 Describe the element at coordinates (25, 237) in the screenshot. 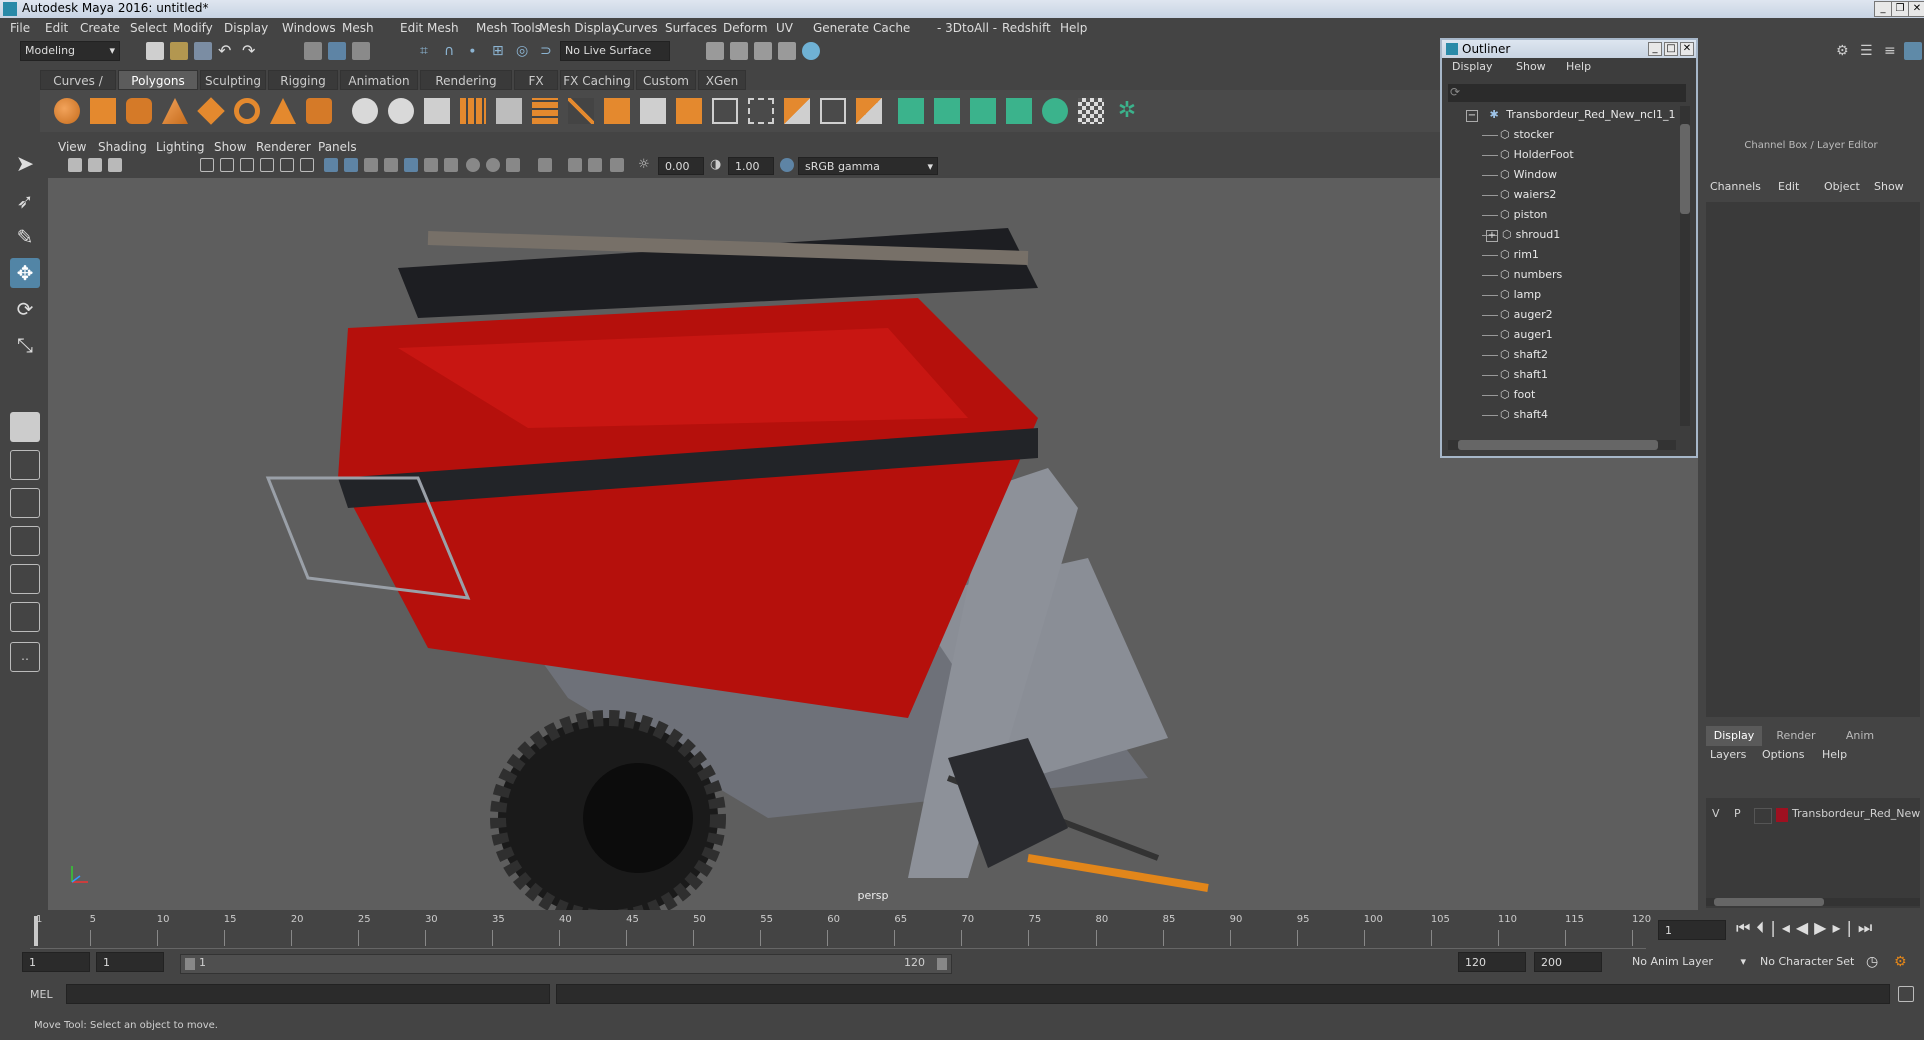

I see `paint-select-tool-icon: ✎` at that location.